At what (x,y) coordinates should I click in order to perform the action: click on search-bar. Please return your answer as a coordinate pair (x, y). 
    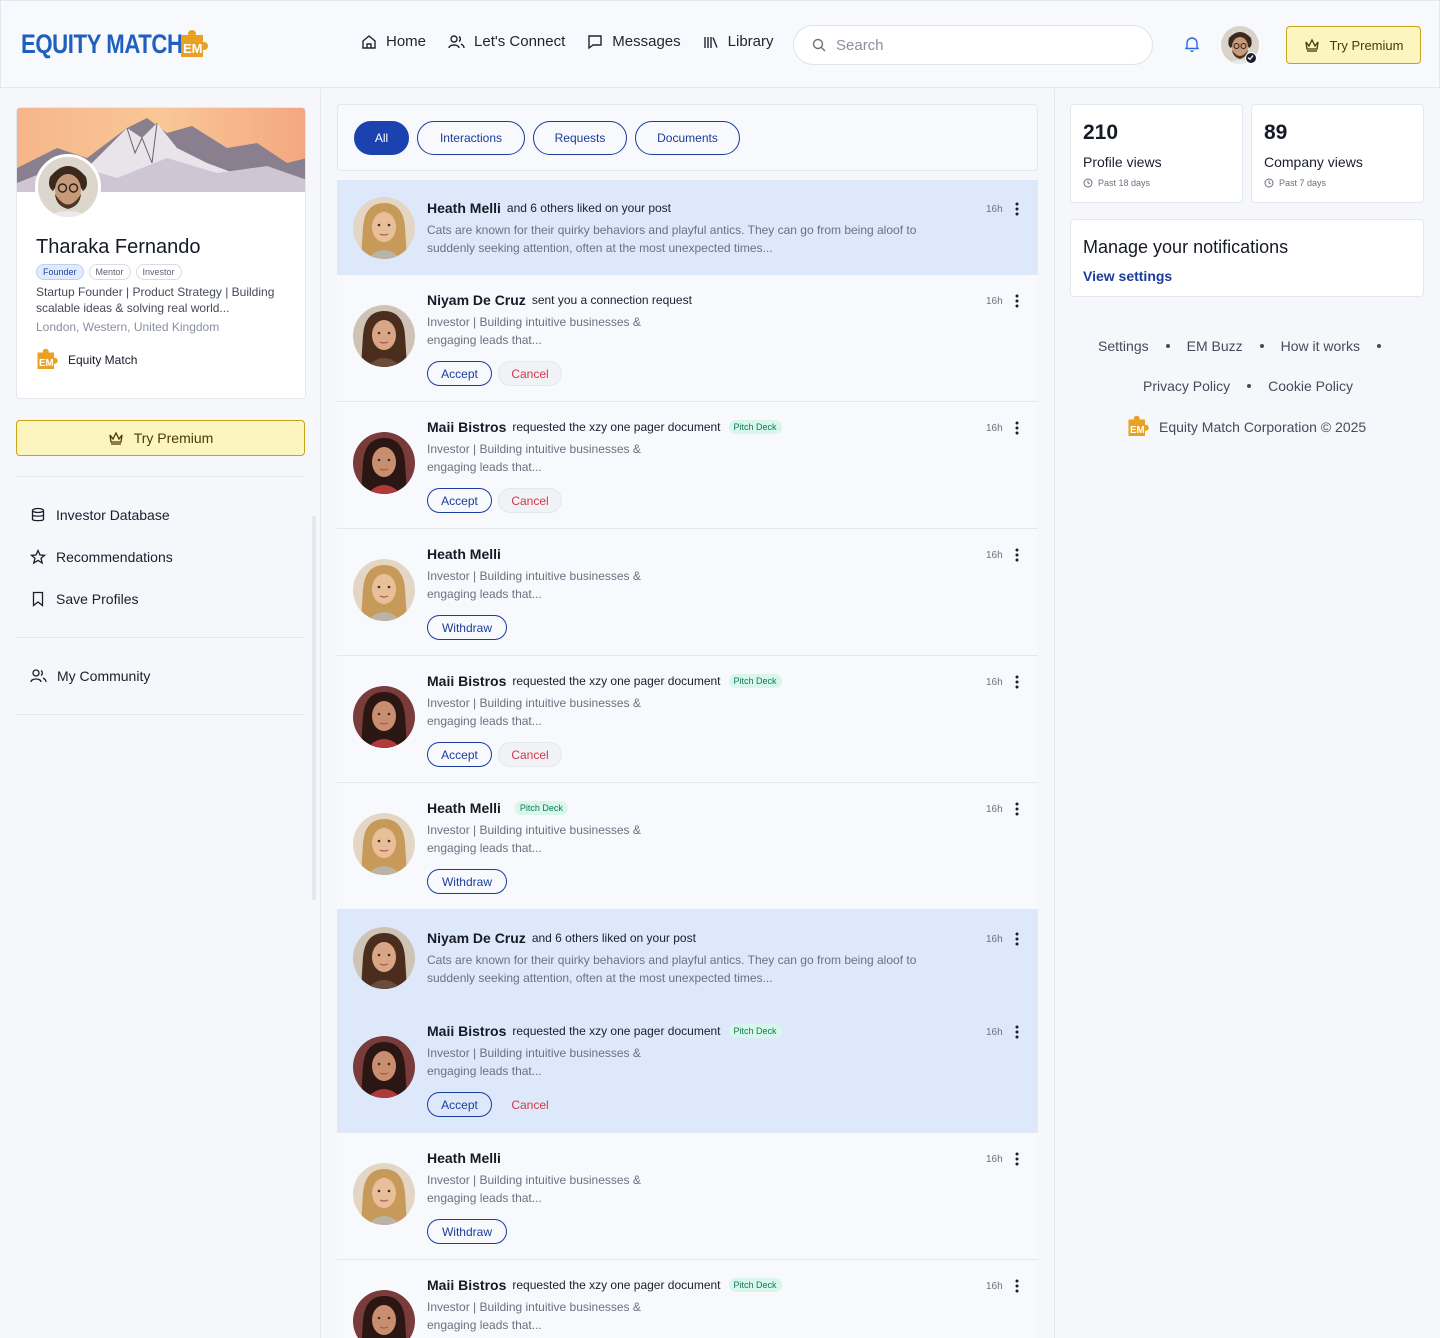
    Looking at the image, I should click on (973, 45).